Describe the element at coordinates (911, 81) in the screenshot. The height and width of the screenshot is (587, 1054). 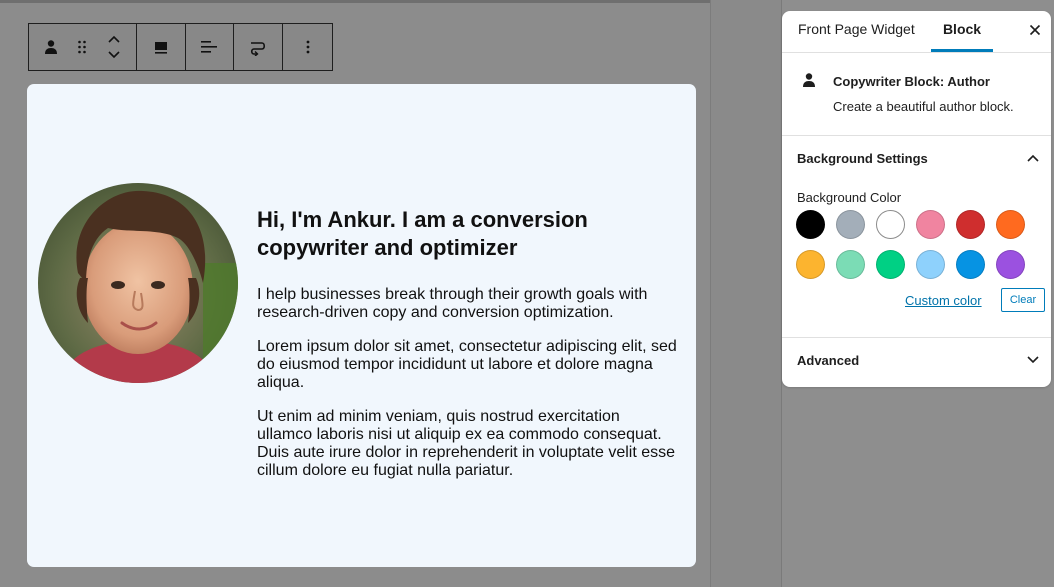
I see `block-title: Copywriter Block: Author` at that location.